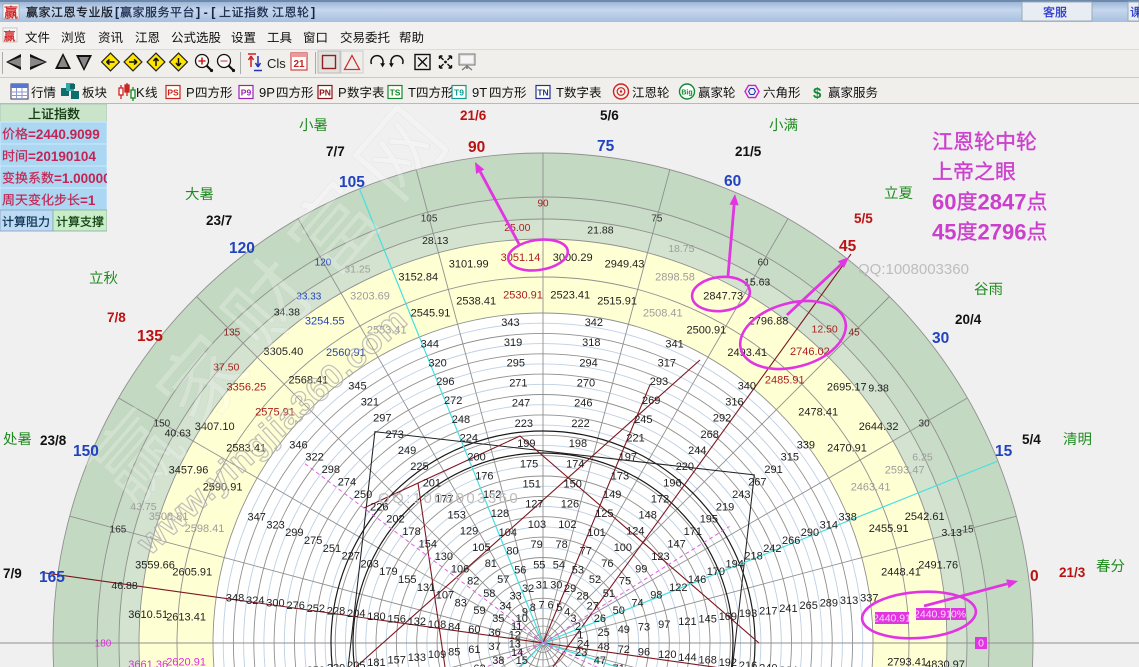 The image size is (1139, 667). Describe the element at coordinates (431, 313) in the screenshot. I see `svg-text: 2545.91` at that location.